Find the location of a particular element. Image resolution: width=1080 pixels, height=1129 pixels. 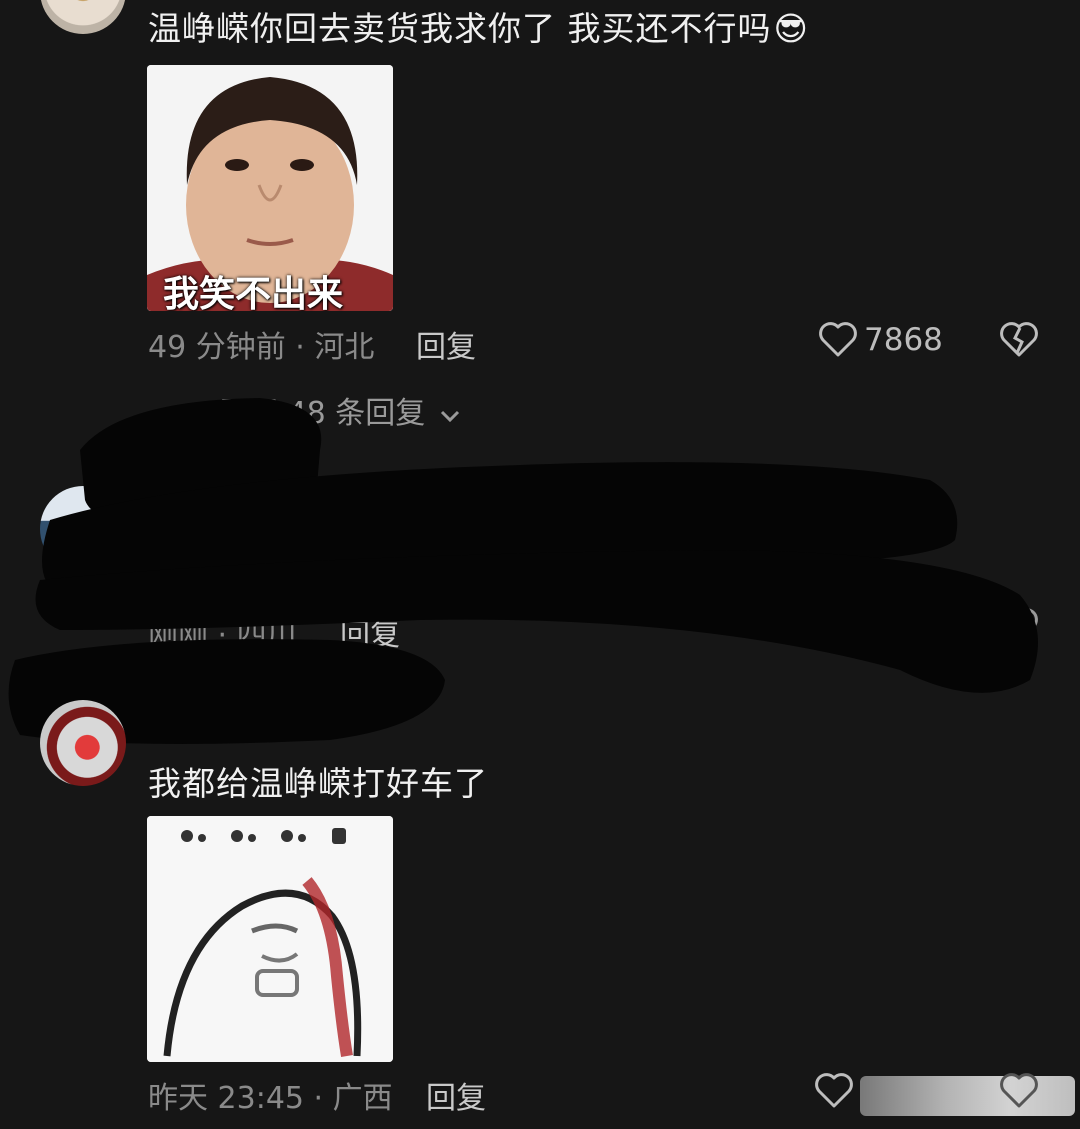

sticker-caption: 我笑不出来 is located at coordinates (253, 292).